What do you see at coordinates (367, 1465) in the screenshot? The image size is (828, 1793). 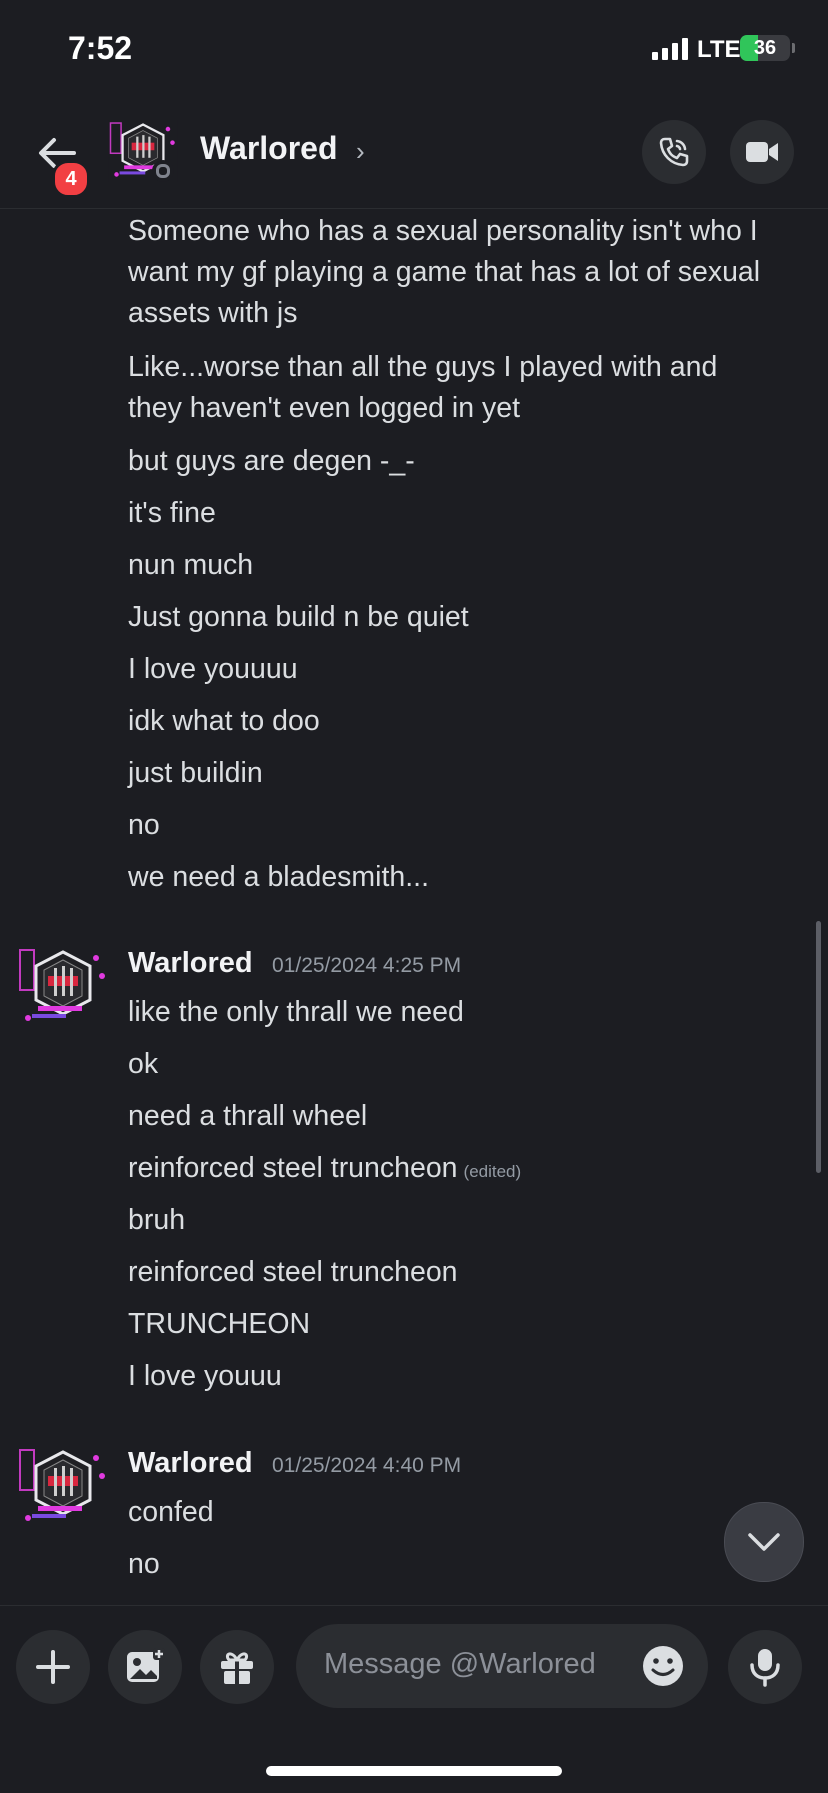 I see `message-timestamp: 01/25/2024 4:40 PM` at bounding box center [367, 1465].